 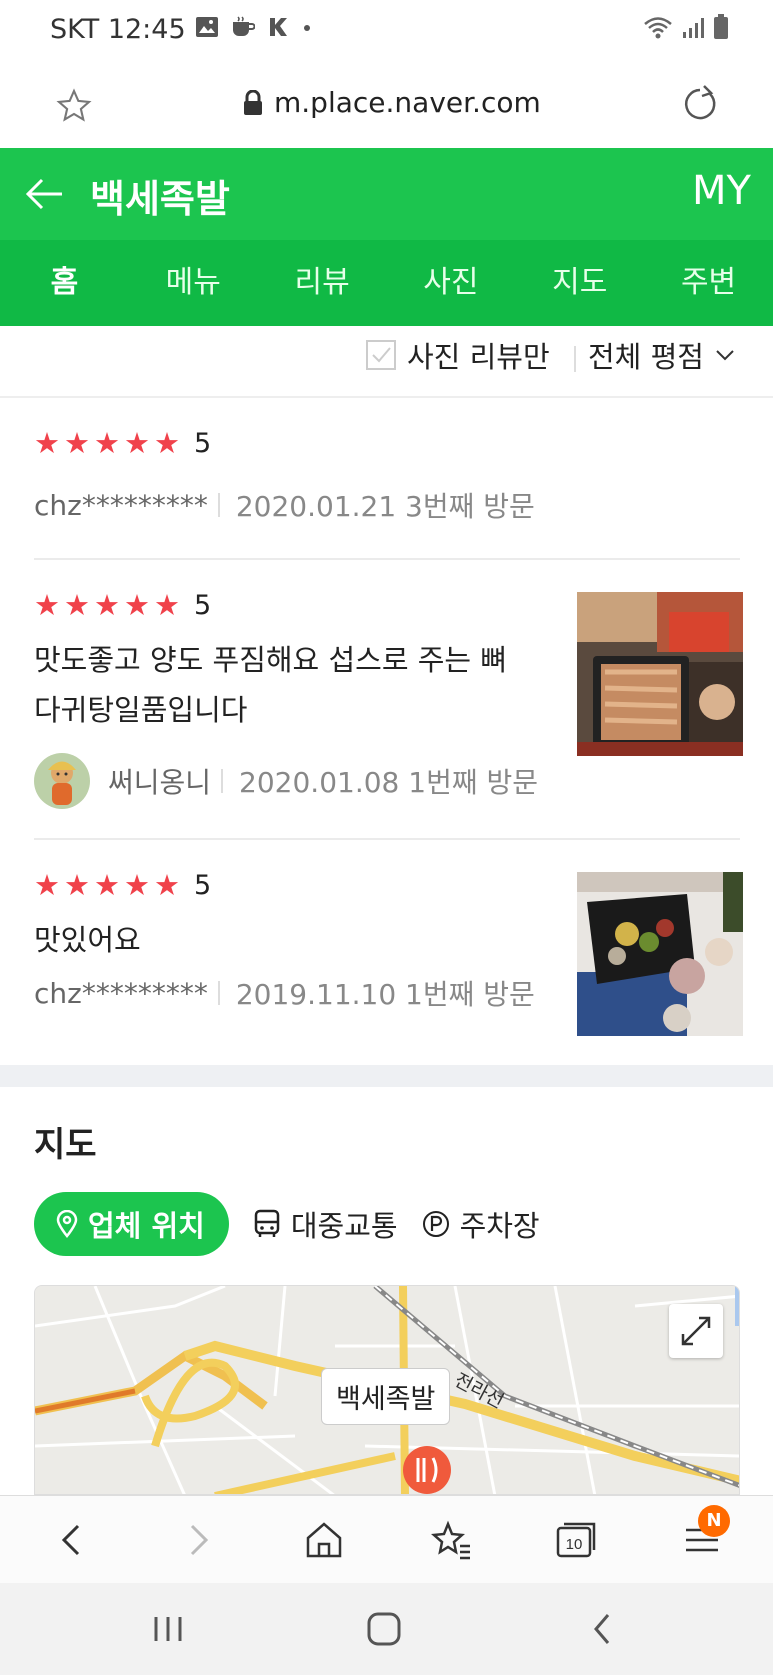 I want to click on section-separator, so click(x=386, y=1076).